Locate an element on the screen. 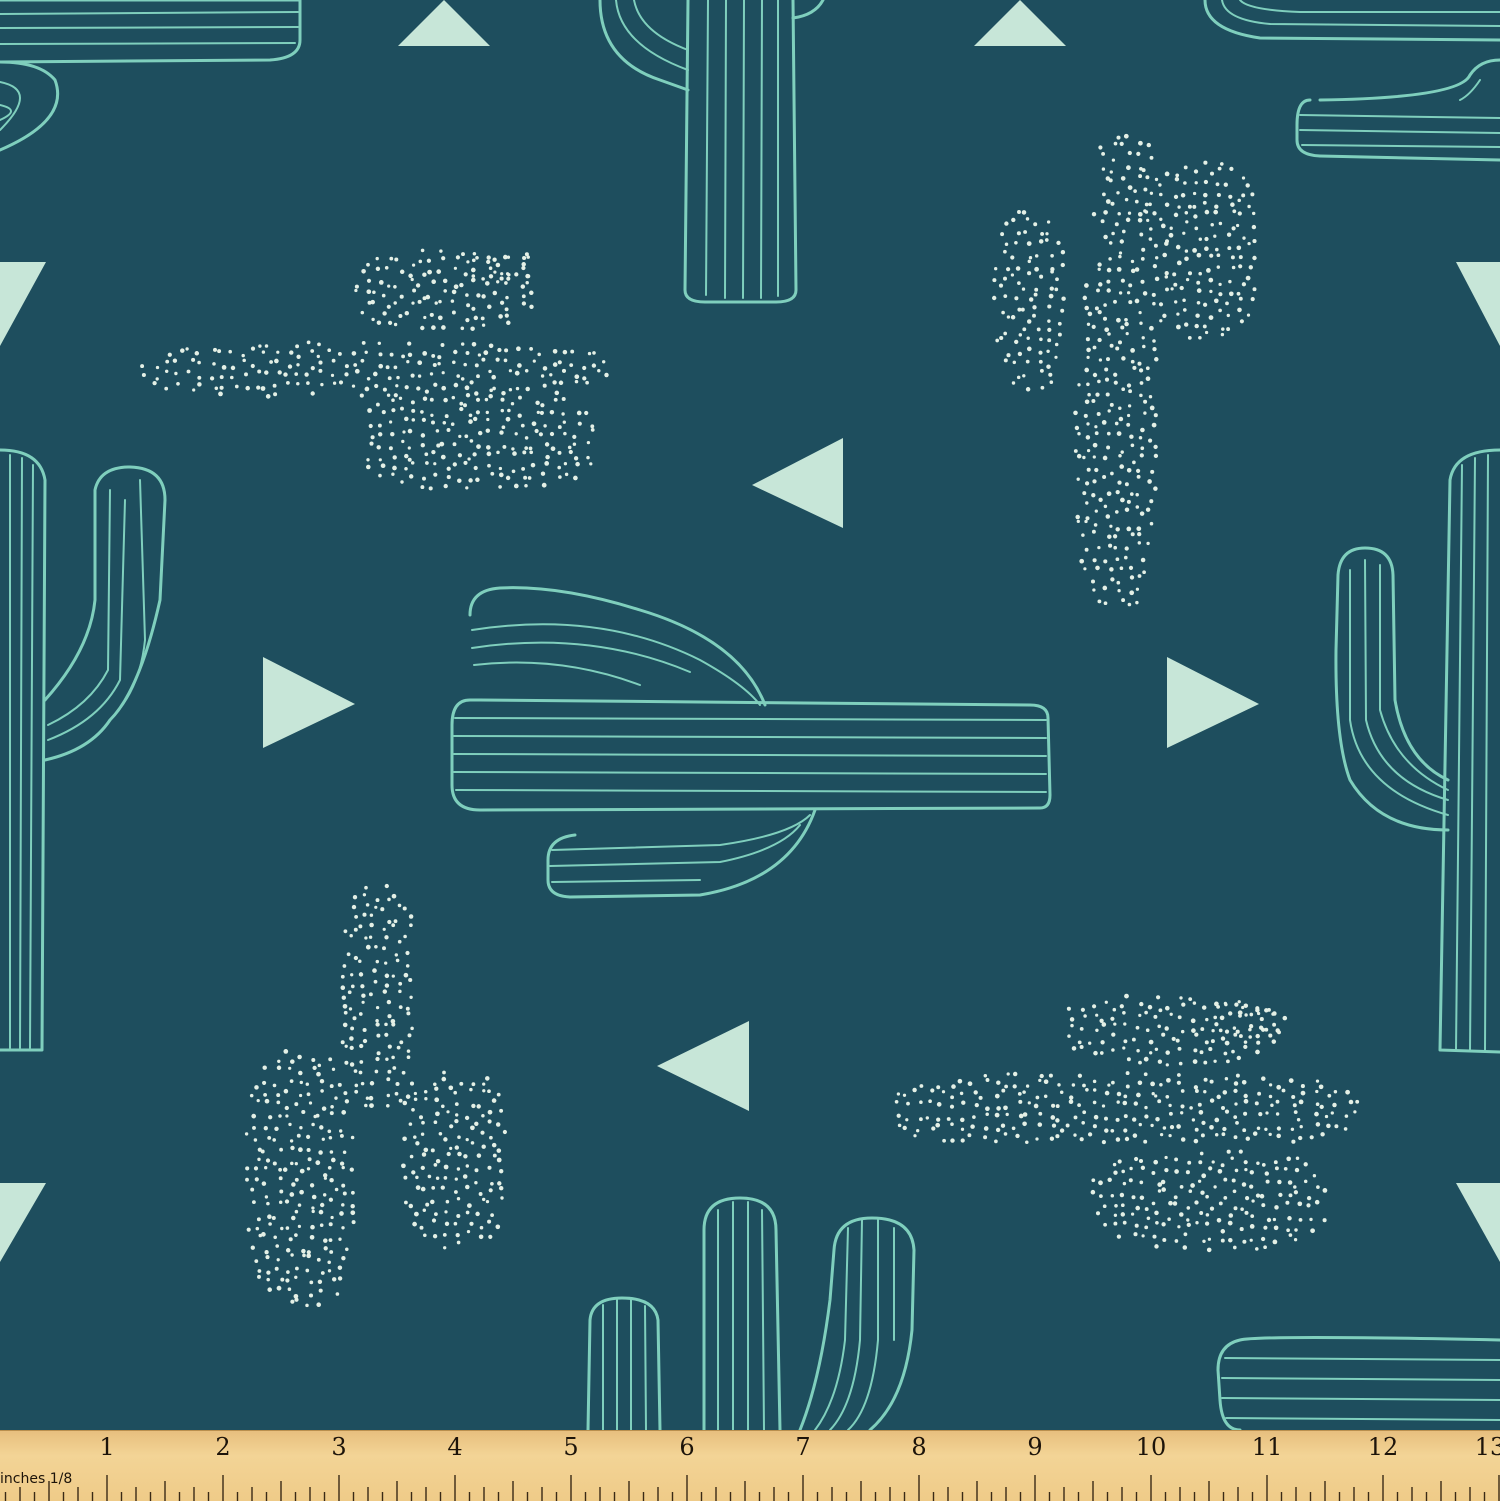 This screenshot has width=1500, height=1501. ruler-number: 6 is located at coordinates (687, 1447).